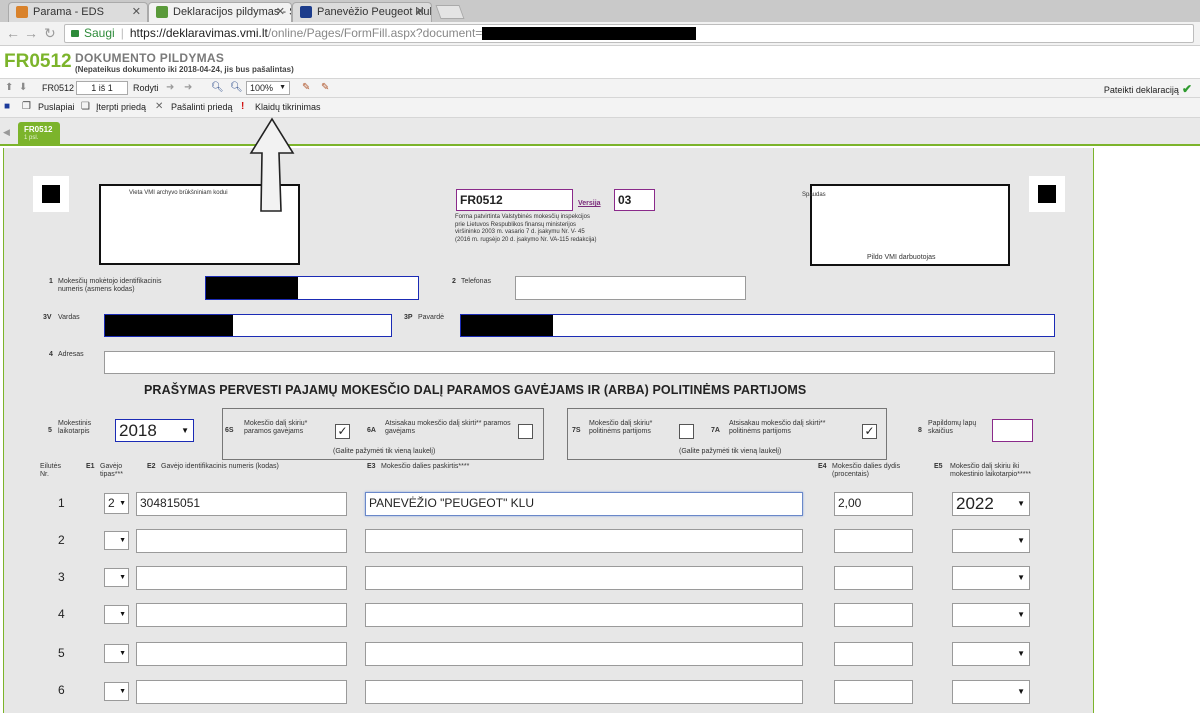 The image size is (1200, 713). Describe the element at coordinates (450, 12) in the screenshot. I see `new-tab-button` at that location.